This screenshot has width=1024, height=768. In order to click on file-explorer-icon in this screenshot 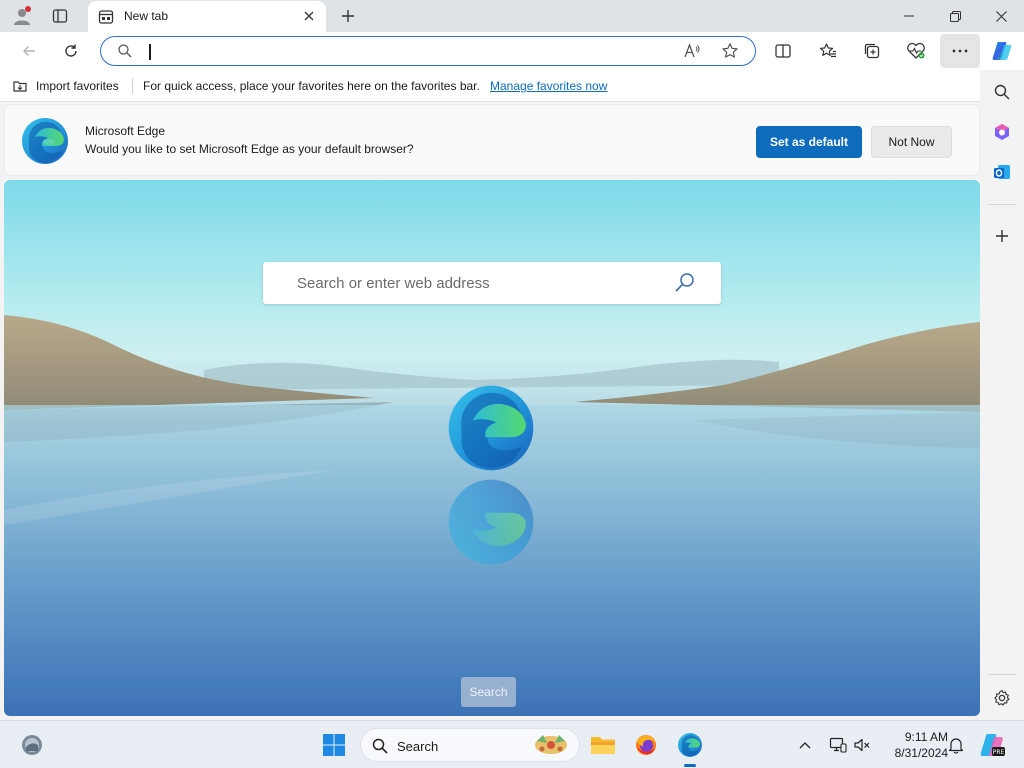, I will do `click(603, 745)`.